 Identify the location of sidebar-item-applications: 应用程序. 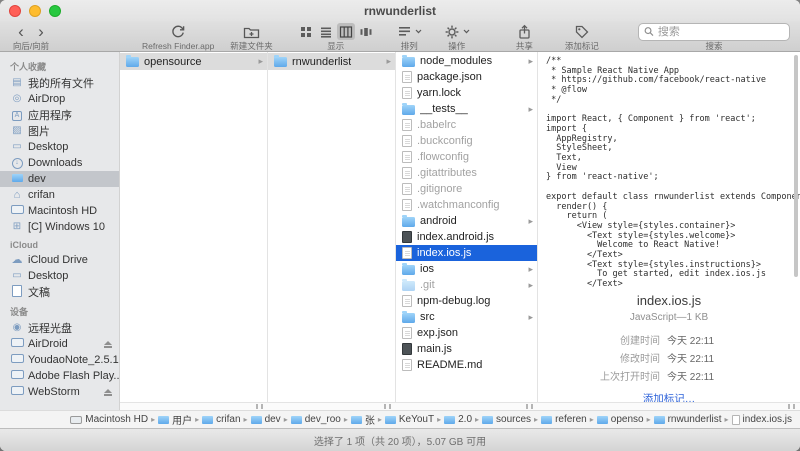
(59, 115).